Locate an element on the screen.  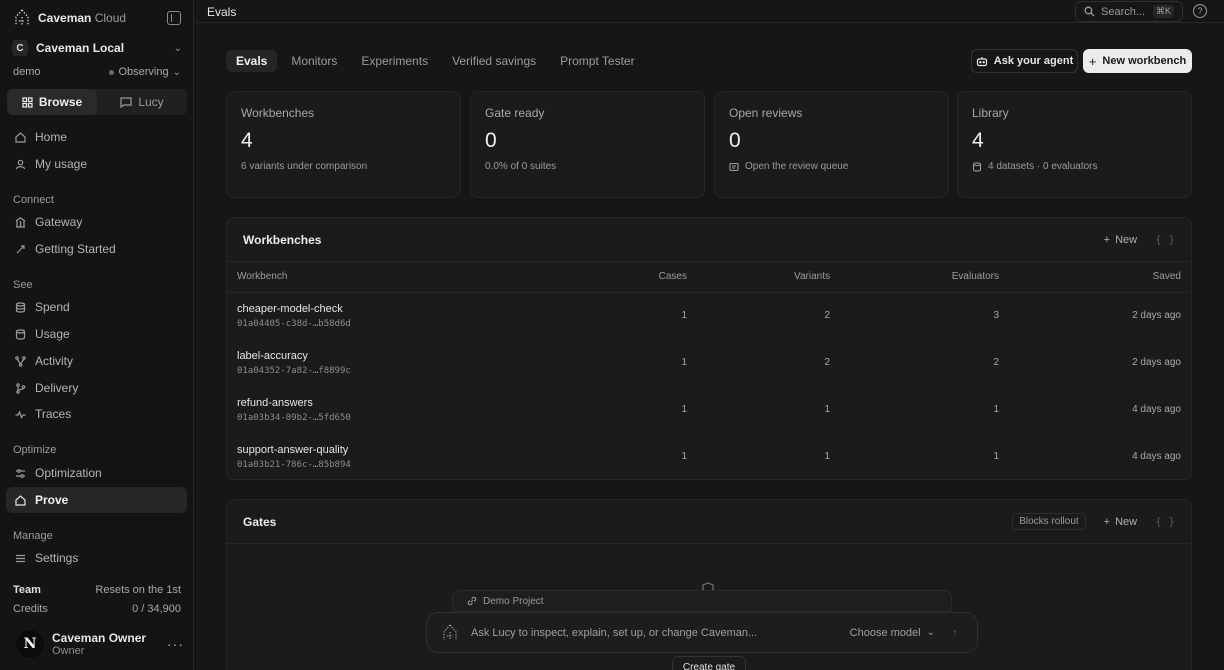
new-workbench-inline-button: + New is located at coordinates (1120, 240).